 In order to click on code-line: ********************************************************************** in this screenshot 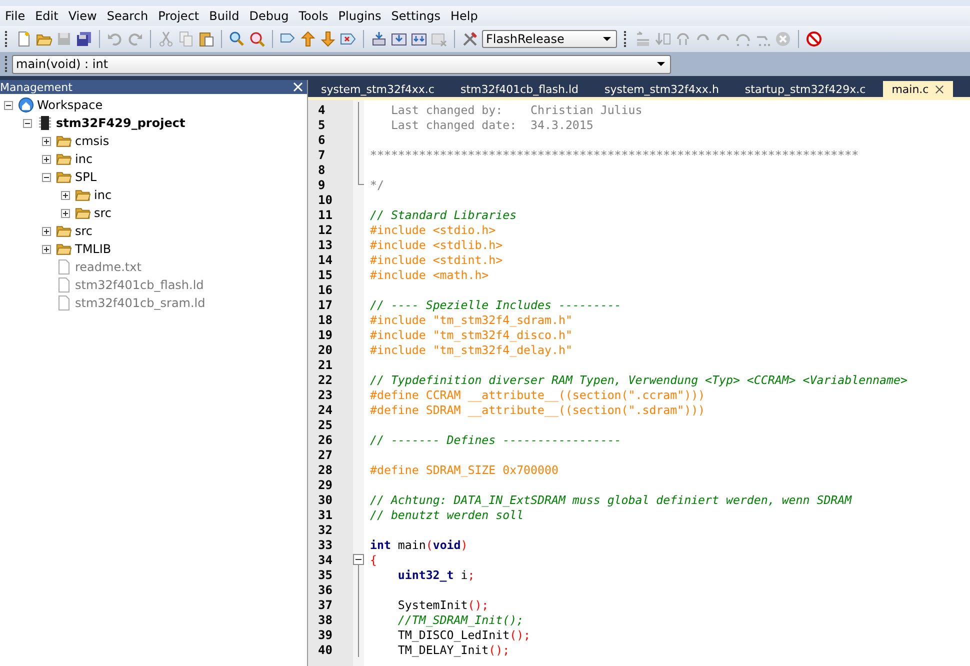, I will do `click(614, 155)`.